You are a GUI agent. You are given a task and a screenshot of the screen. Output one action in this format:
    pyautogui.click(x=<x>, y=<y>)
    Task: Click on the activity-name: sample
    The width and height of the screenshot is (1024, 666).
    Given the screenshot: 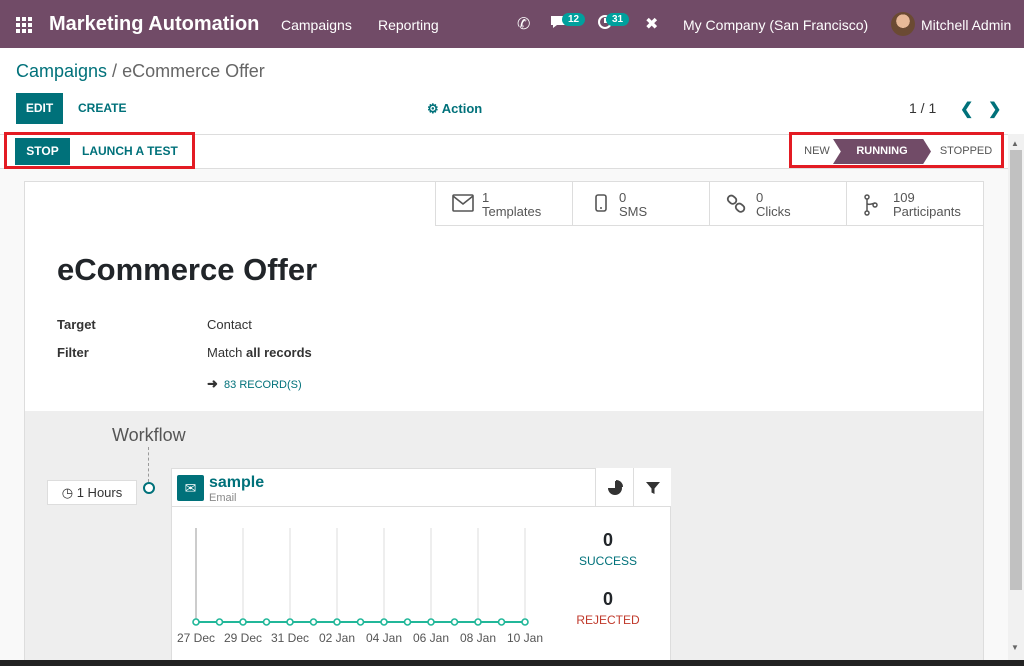 What is the action you would take?
    pyautogui.click(x=236, y=483)
    